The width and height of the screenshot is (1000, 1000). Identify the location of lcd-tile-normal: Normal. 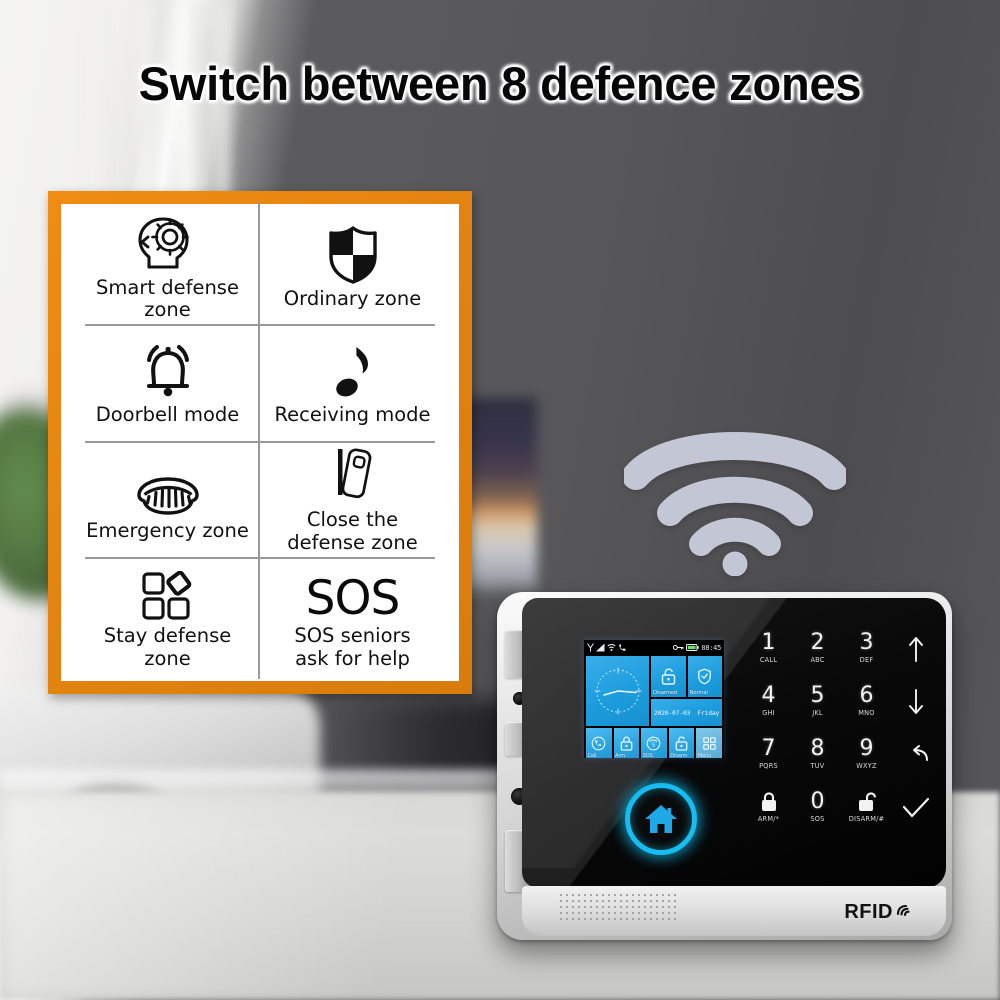
(704, 676).